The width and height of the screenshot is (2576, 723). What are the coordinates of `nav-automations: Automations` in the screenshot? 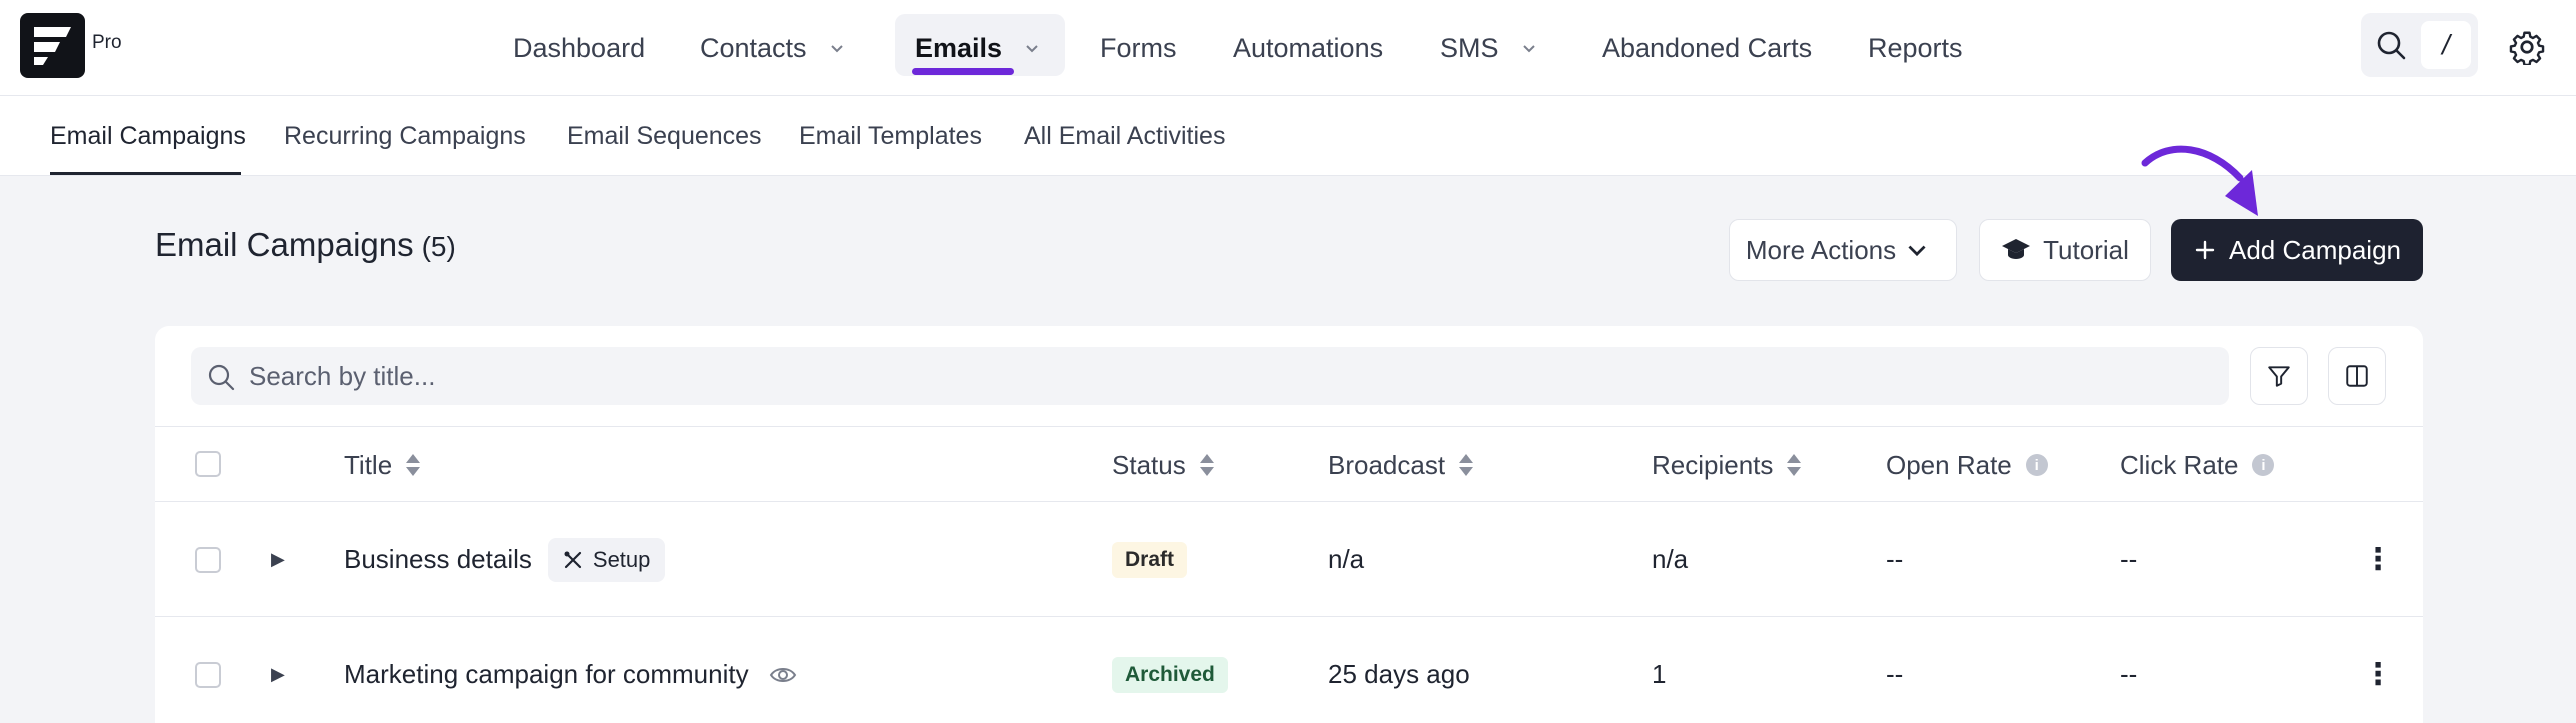 It's located at (1308, 48).